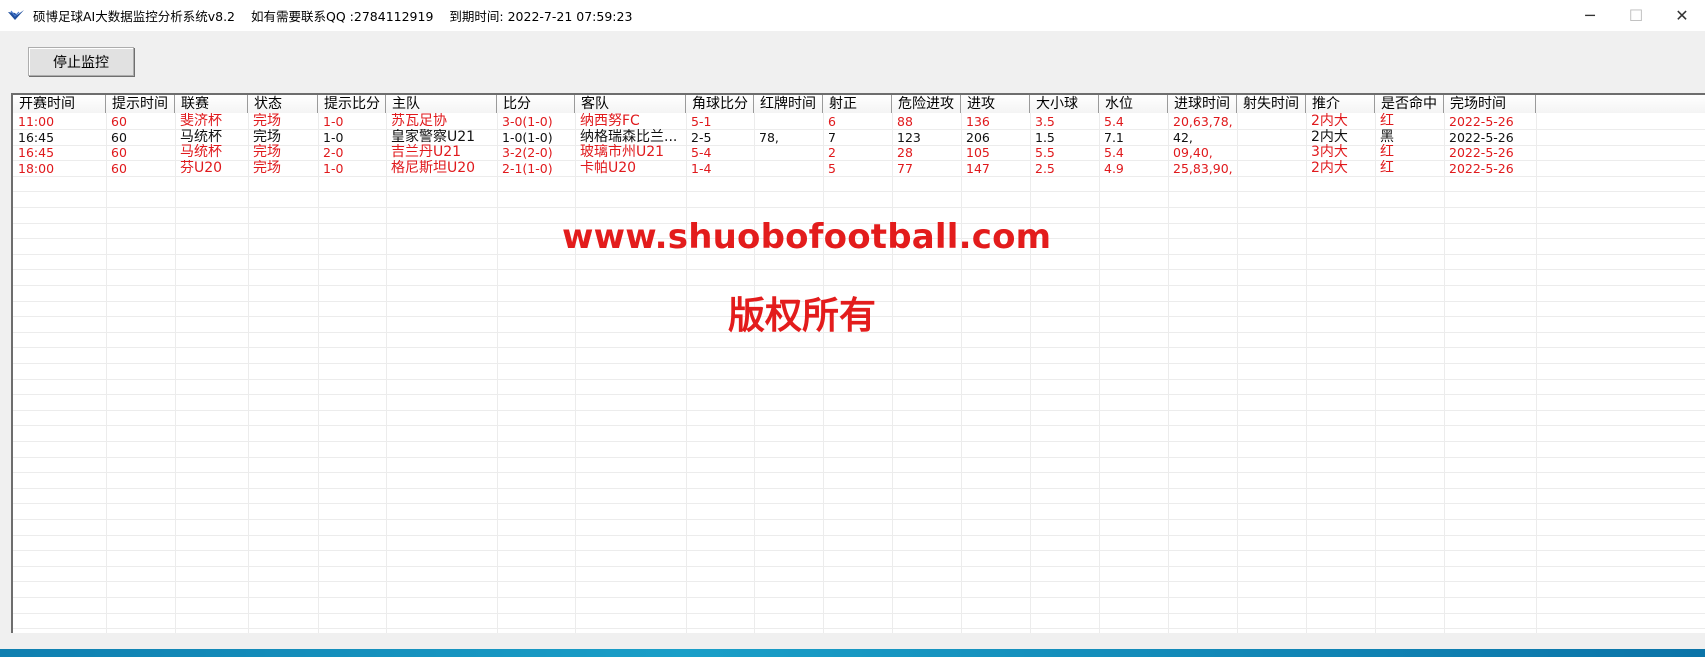  Describe the element at coordinates (720, 104) in the screenshot. I see `col-header-corner-score: 角球比分` at that location.